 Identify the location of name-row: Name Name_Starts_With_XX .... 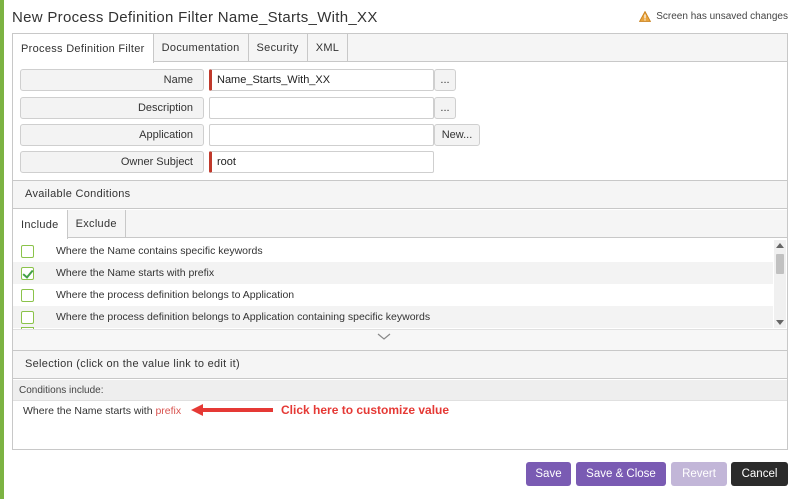
(400, 80).